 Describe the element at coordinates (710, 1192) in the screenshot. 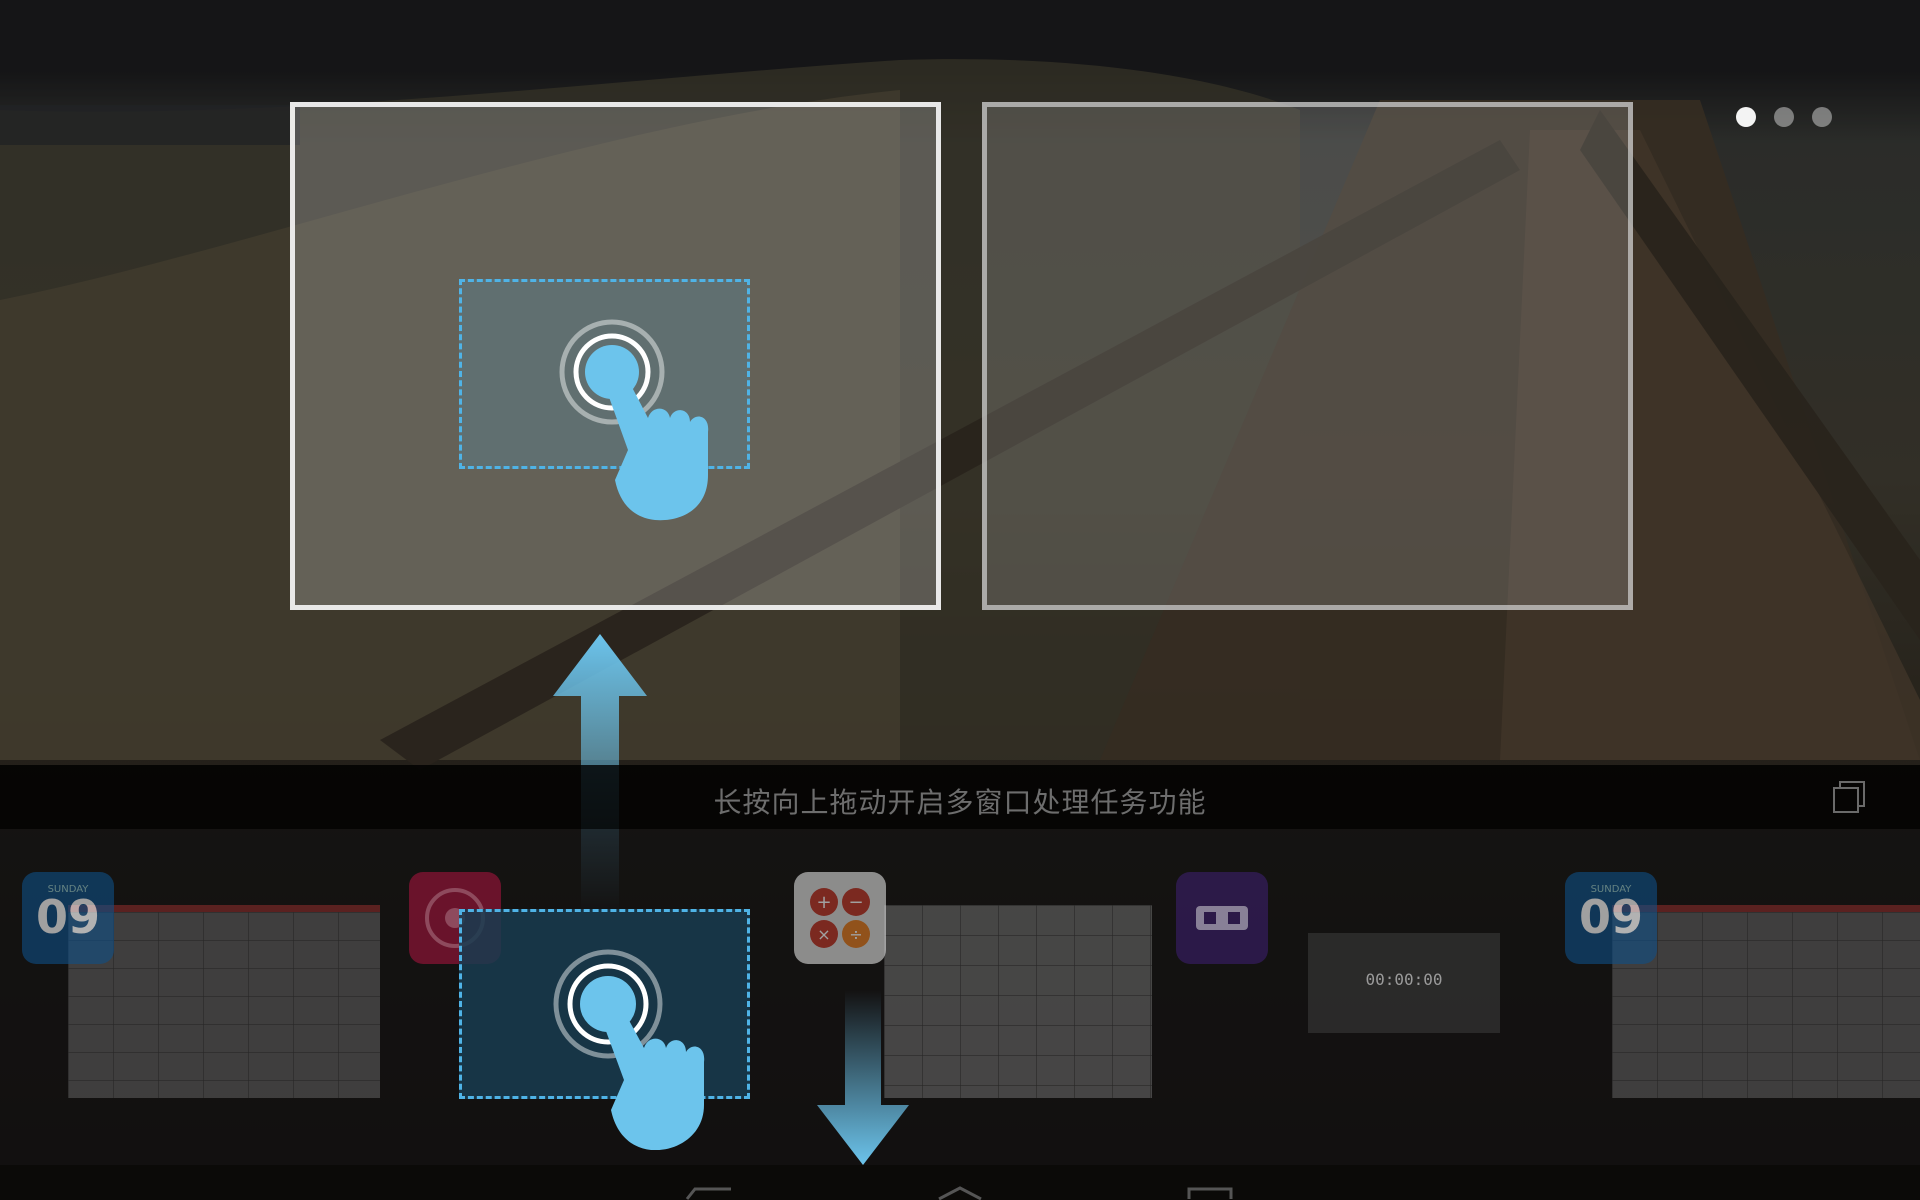

I see `back-icon` at that location.